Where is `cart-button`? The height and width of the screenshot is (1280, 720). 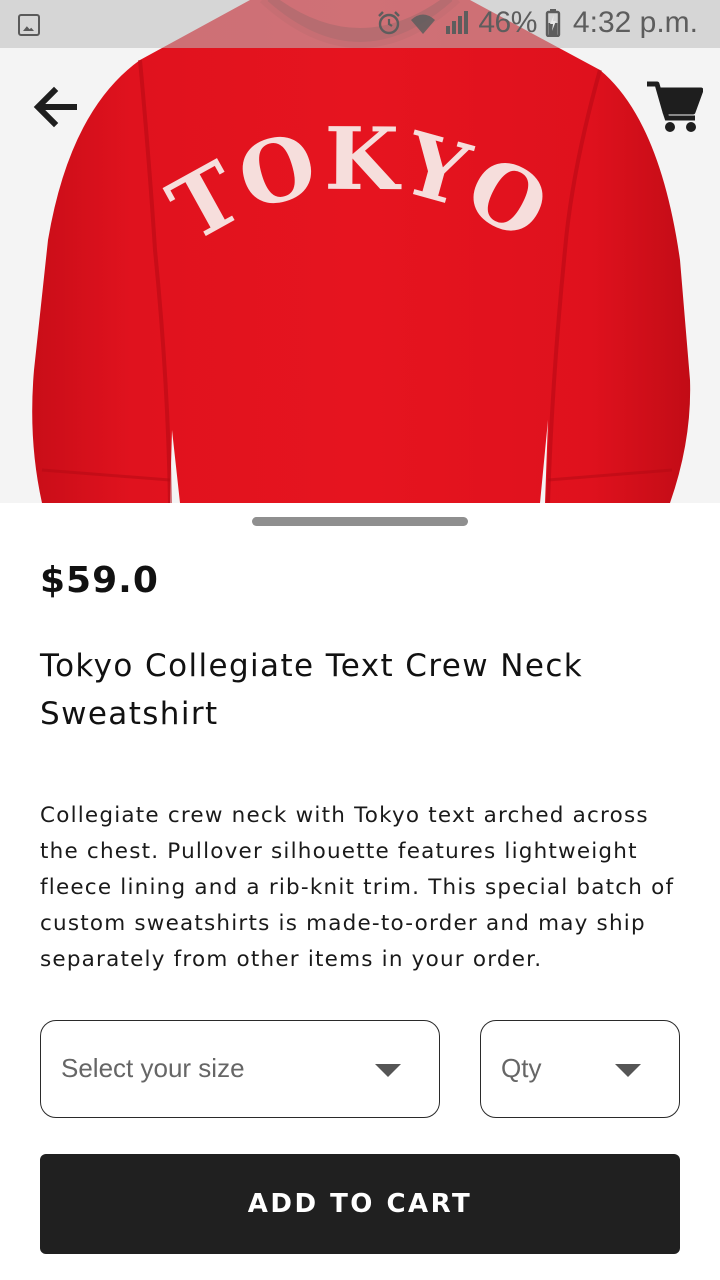 cart-button is located at coordinates (674, 106).